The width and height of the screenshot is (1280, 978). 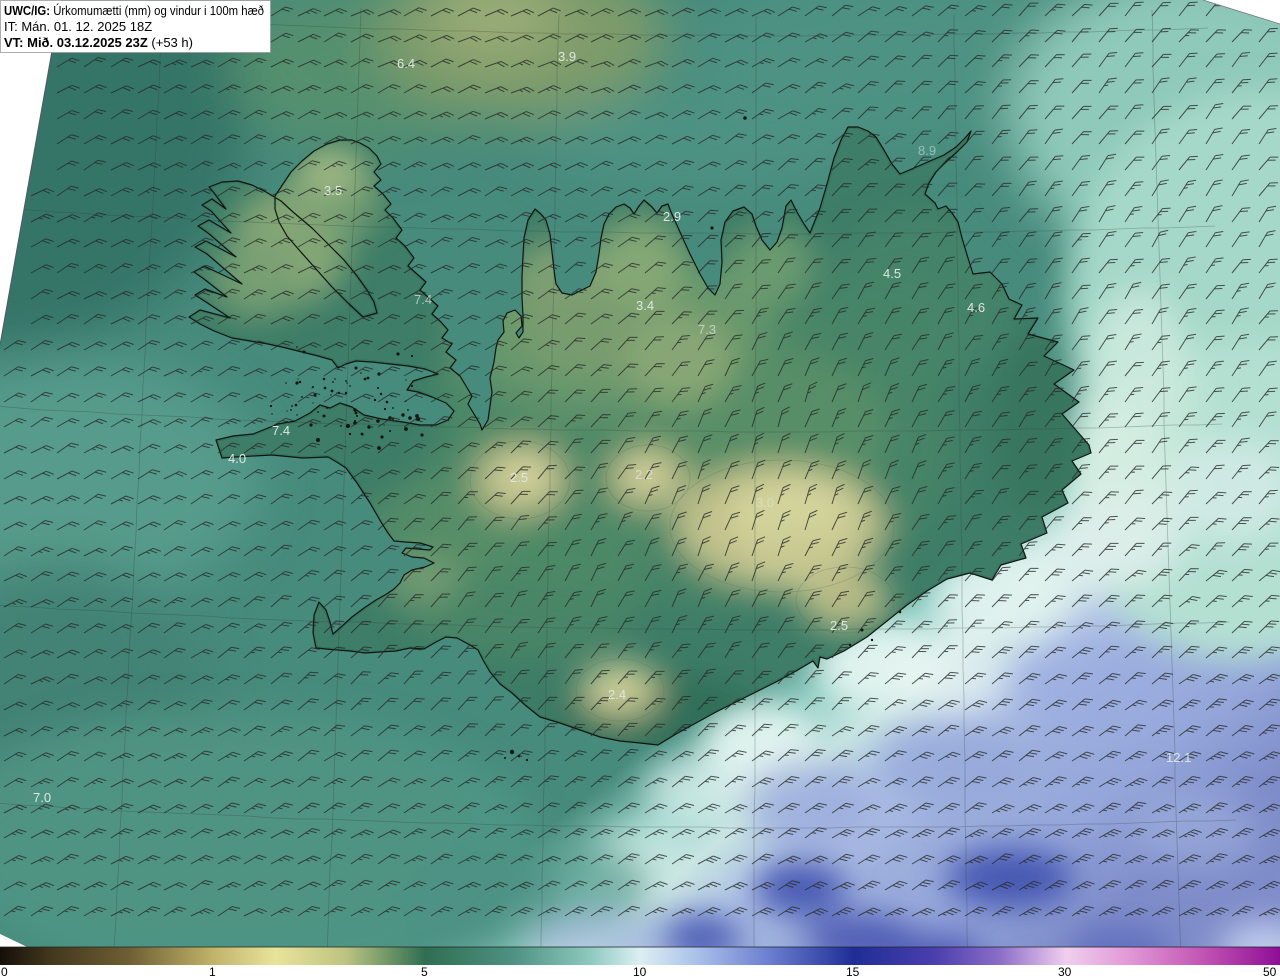 I want to click on svg-text: 3.0, so click(x=765, y=502).